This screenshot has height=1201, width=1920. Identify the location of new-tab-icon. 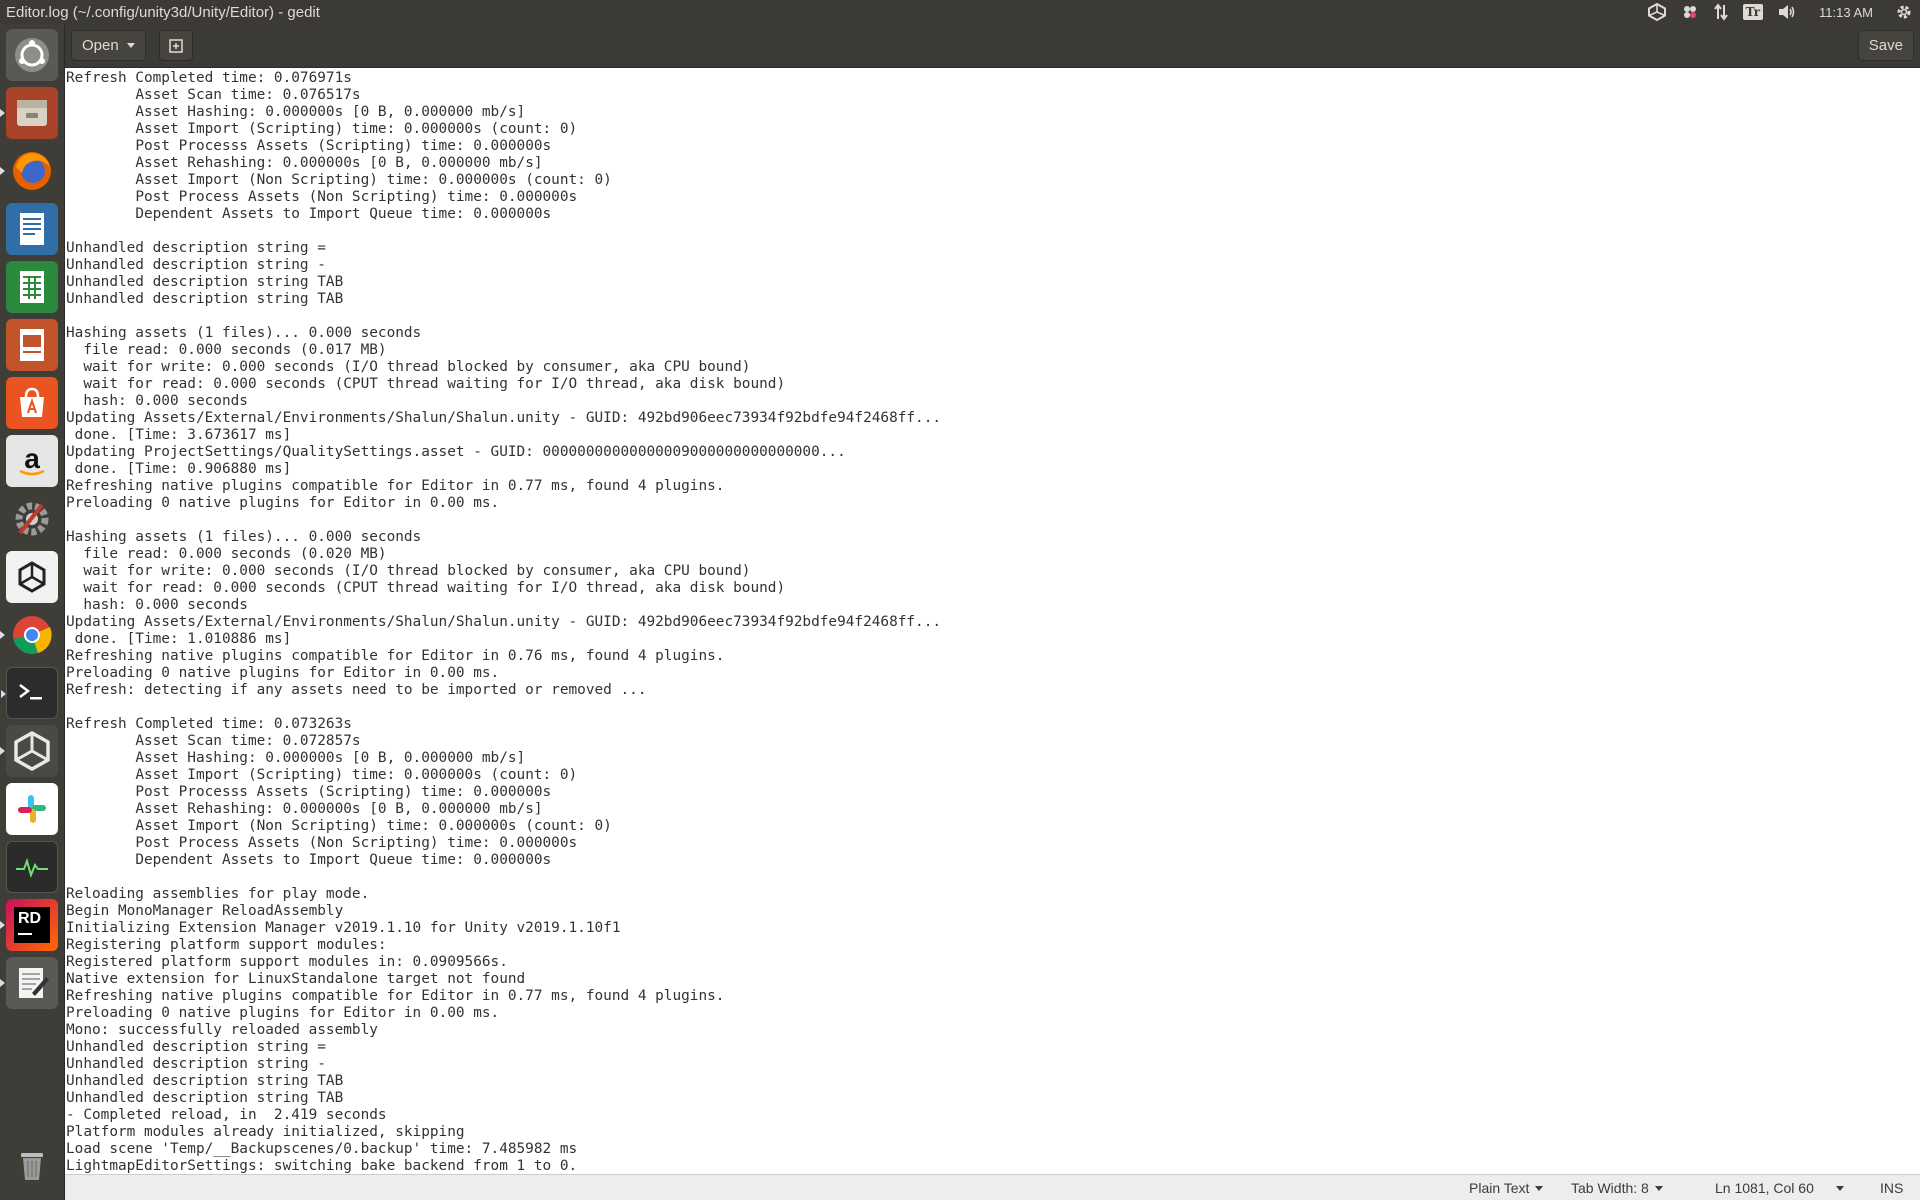
(176, 45).